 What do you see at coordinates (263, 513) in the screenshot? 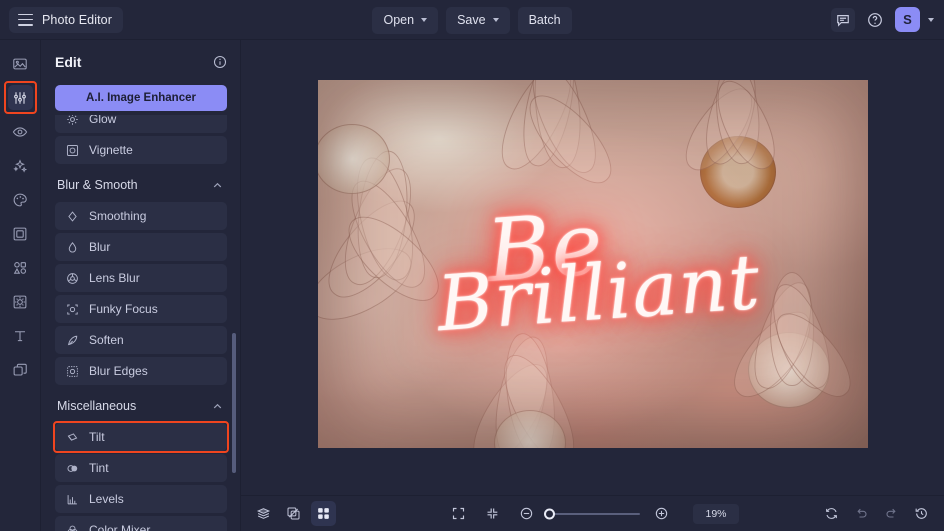
I see `layers-button` at bounding box center [263, 513].